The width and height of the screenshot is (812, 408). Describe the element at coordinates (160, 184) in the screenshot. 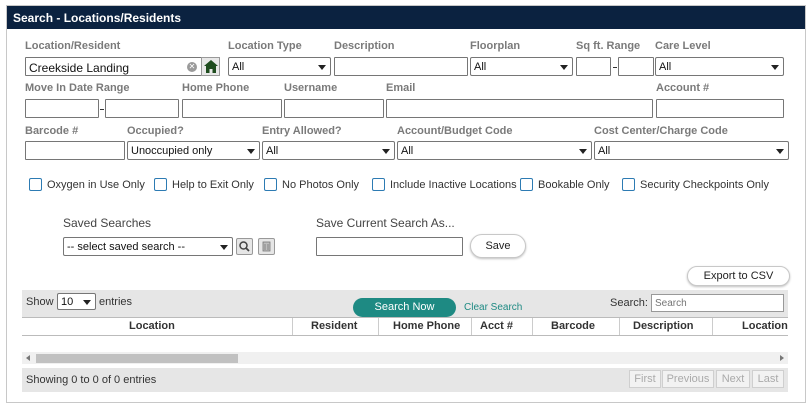

I see `checkbox-help-to-exit` at that location.